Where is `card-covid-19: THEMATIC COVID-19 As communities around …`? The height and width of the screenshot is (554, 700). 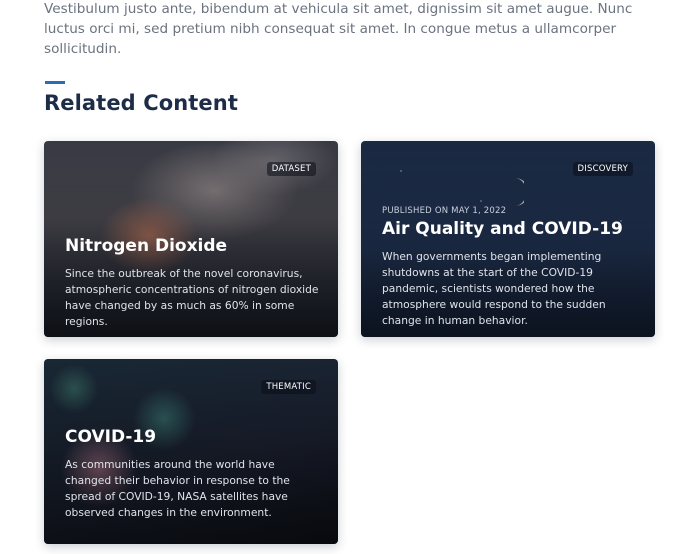 card-covid-19: THEMATIC COVID-19 As communities around … is located at coordinates (191, 451).